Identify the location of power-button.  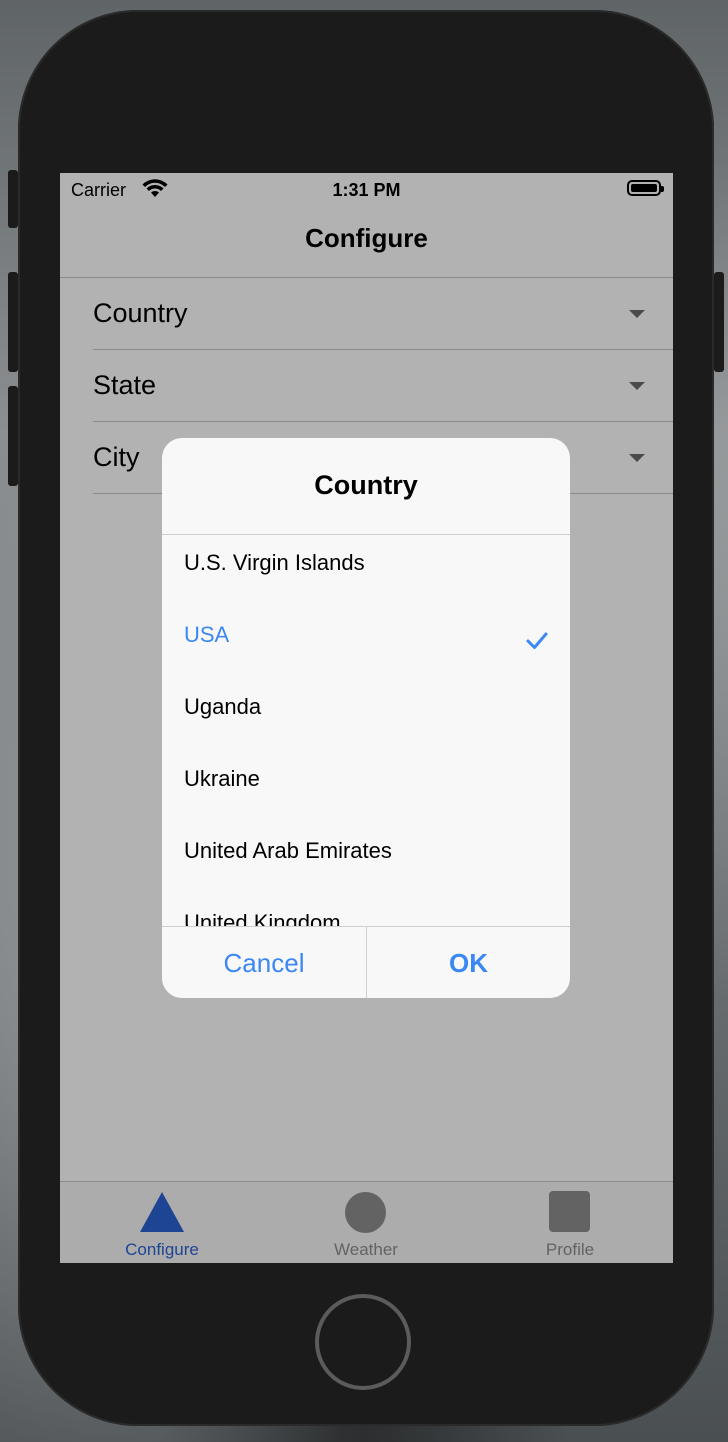
(719, 322).